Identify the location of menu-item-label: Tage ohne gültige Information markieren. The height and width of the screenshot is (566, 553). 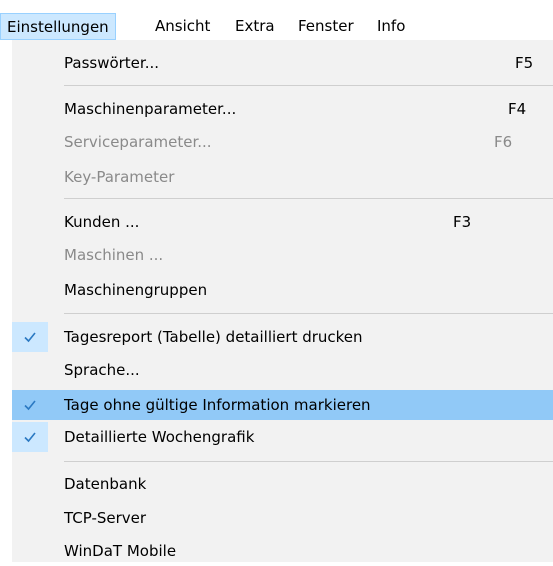
(217, 405).